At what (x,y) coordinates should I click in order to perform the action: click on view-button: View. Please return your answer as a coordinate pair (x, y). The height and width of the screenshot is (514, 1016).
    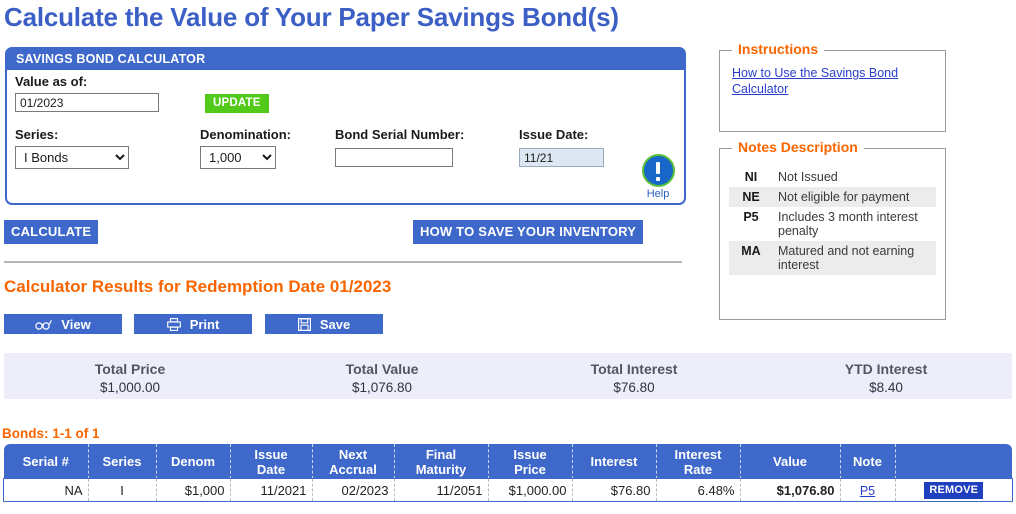
    Looking at the image, I should click on (63, 324).